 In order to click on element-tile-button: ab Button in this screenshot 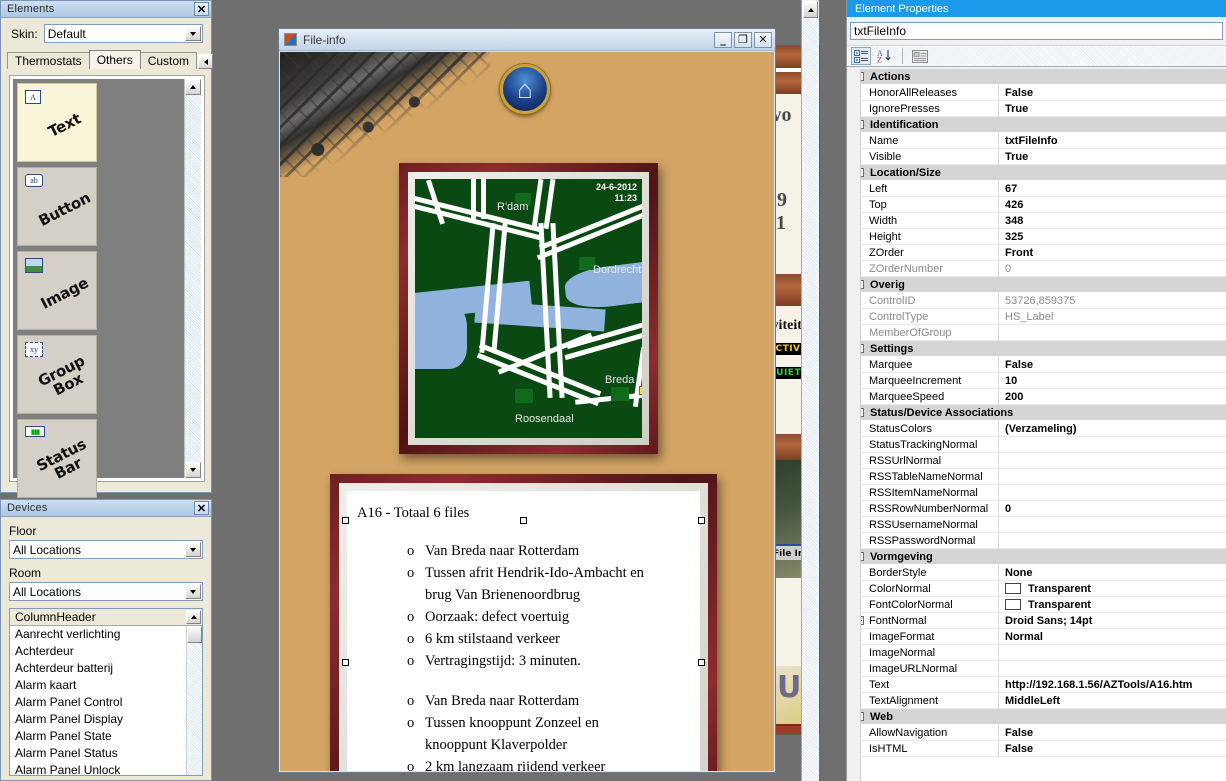, I will do `click(57, 206)`.